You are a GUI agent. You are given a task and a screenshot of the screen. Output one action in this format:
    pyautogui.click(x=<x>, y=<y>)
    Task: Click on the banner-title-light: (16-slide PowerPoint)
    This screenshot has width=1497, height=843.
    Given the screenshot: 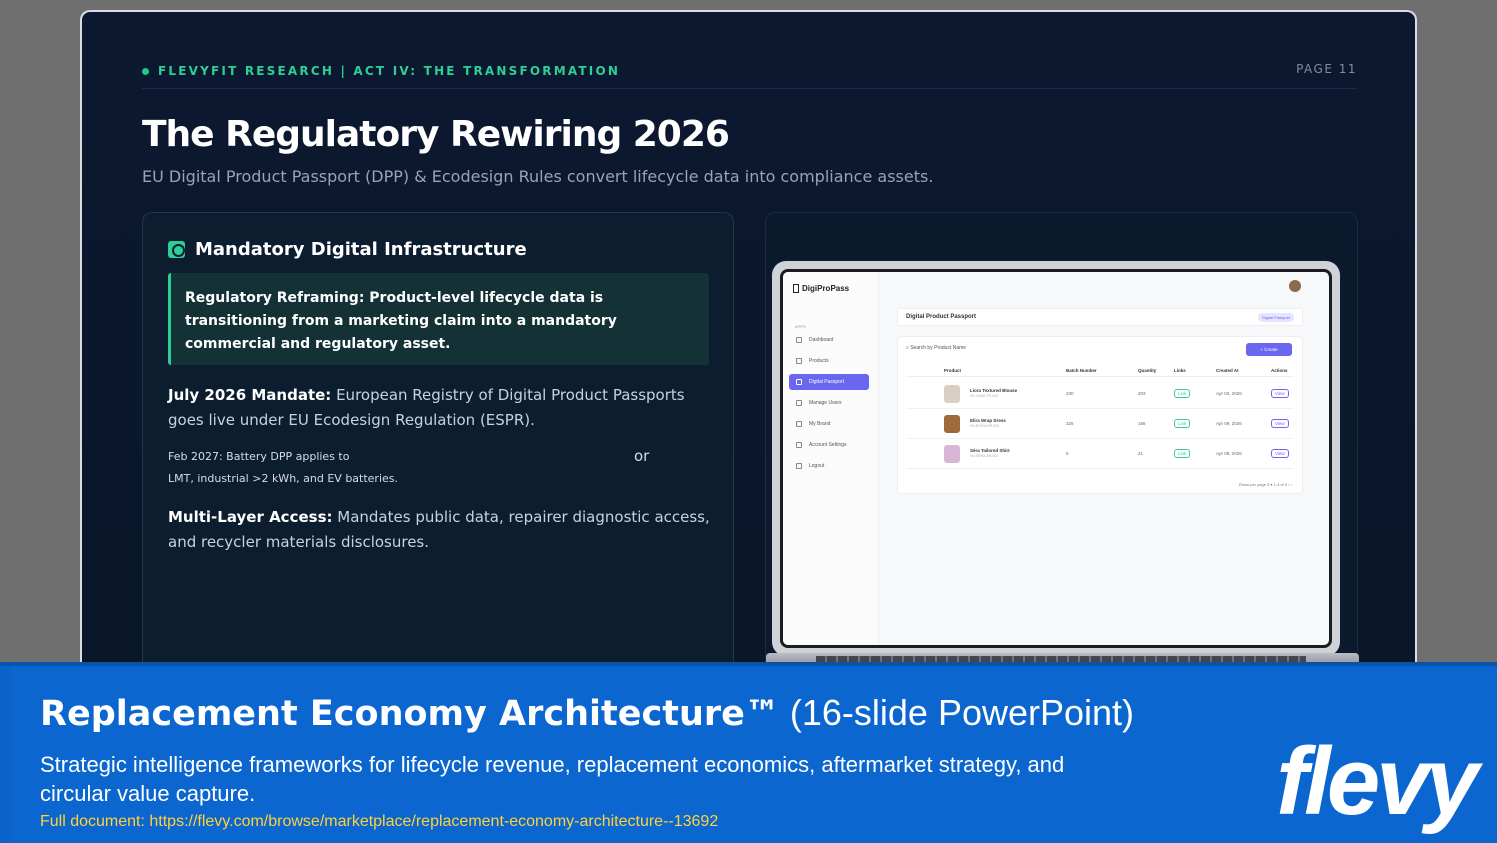 What is the action you would take?
    pyautogui.click(x=957, y=712)
    